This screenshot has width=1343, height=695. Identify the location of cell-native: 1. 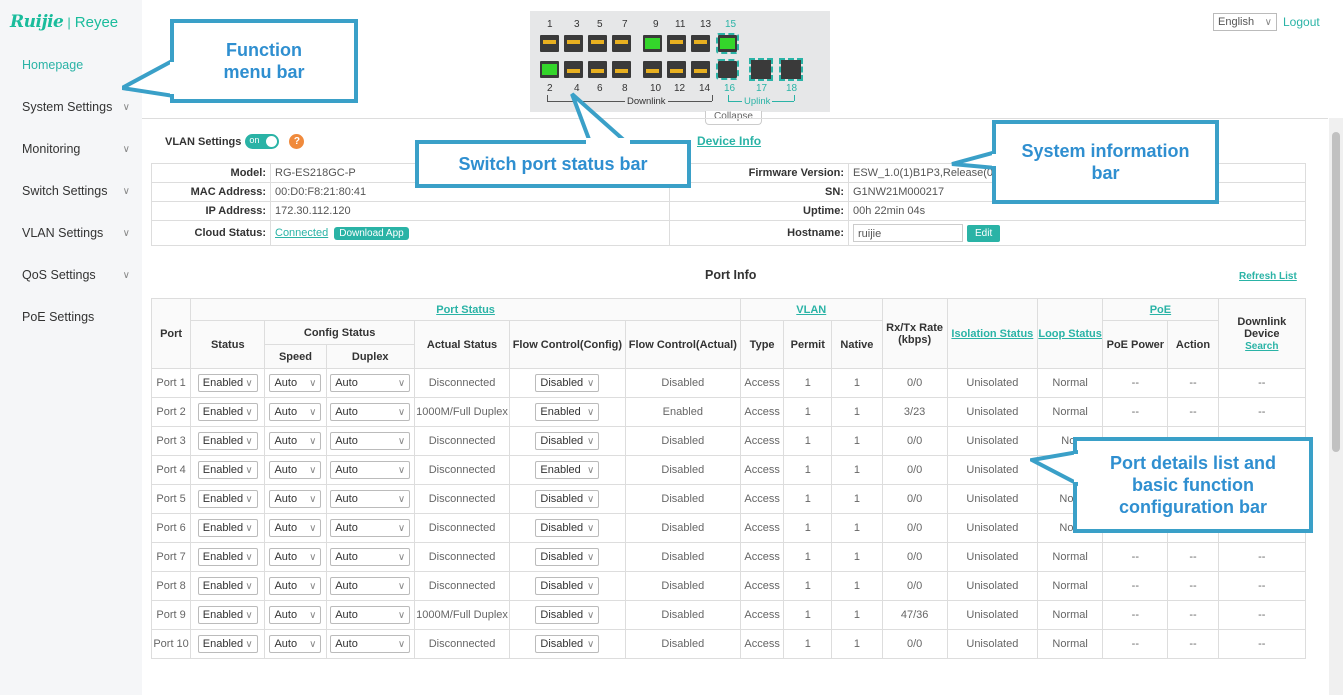
(857, 528).